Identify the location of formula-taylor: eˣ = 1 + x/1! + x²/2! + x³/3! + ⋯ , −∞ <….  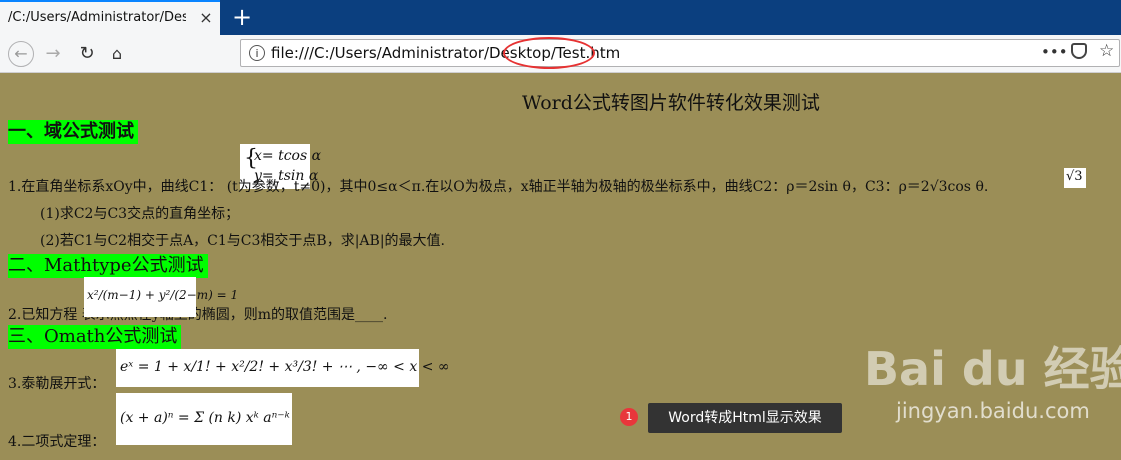
(283, 368).